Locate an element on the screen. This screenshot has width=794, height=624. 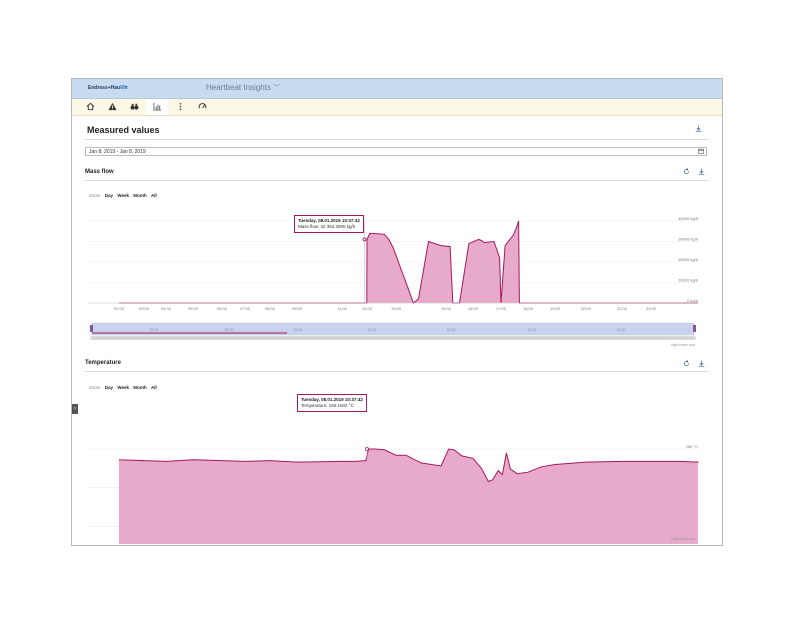
x-tick-label: 22:00 is located at coordinates (622, 308).